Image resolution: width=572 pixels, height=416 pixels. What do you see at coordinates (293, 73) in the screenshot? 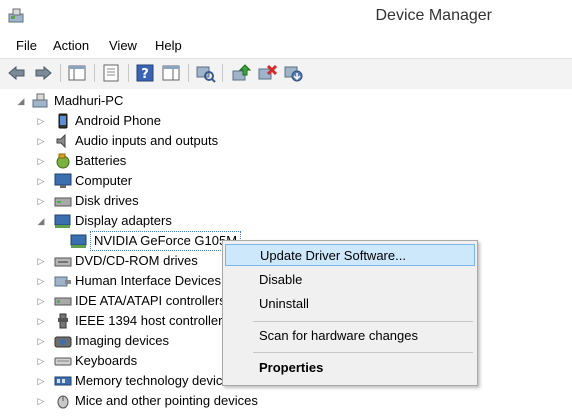
I see `disable-device-icon` at bounding box center [293, 73].